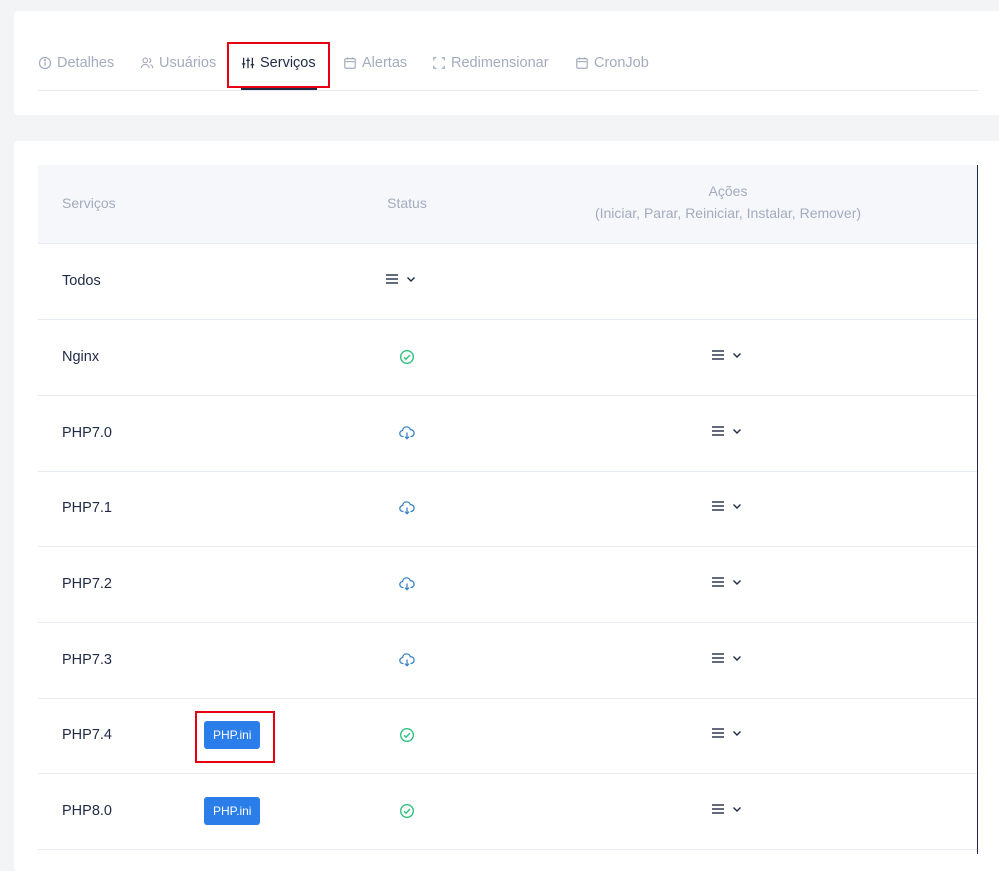 The image size is (999, 871). I want to click on table-row: PHP7.3, so click(507, 661).